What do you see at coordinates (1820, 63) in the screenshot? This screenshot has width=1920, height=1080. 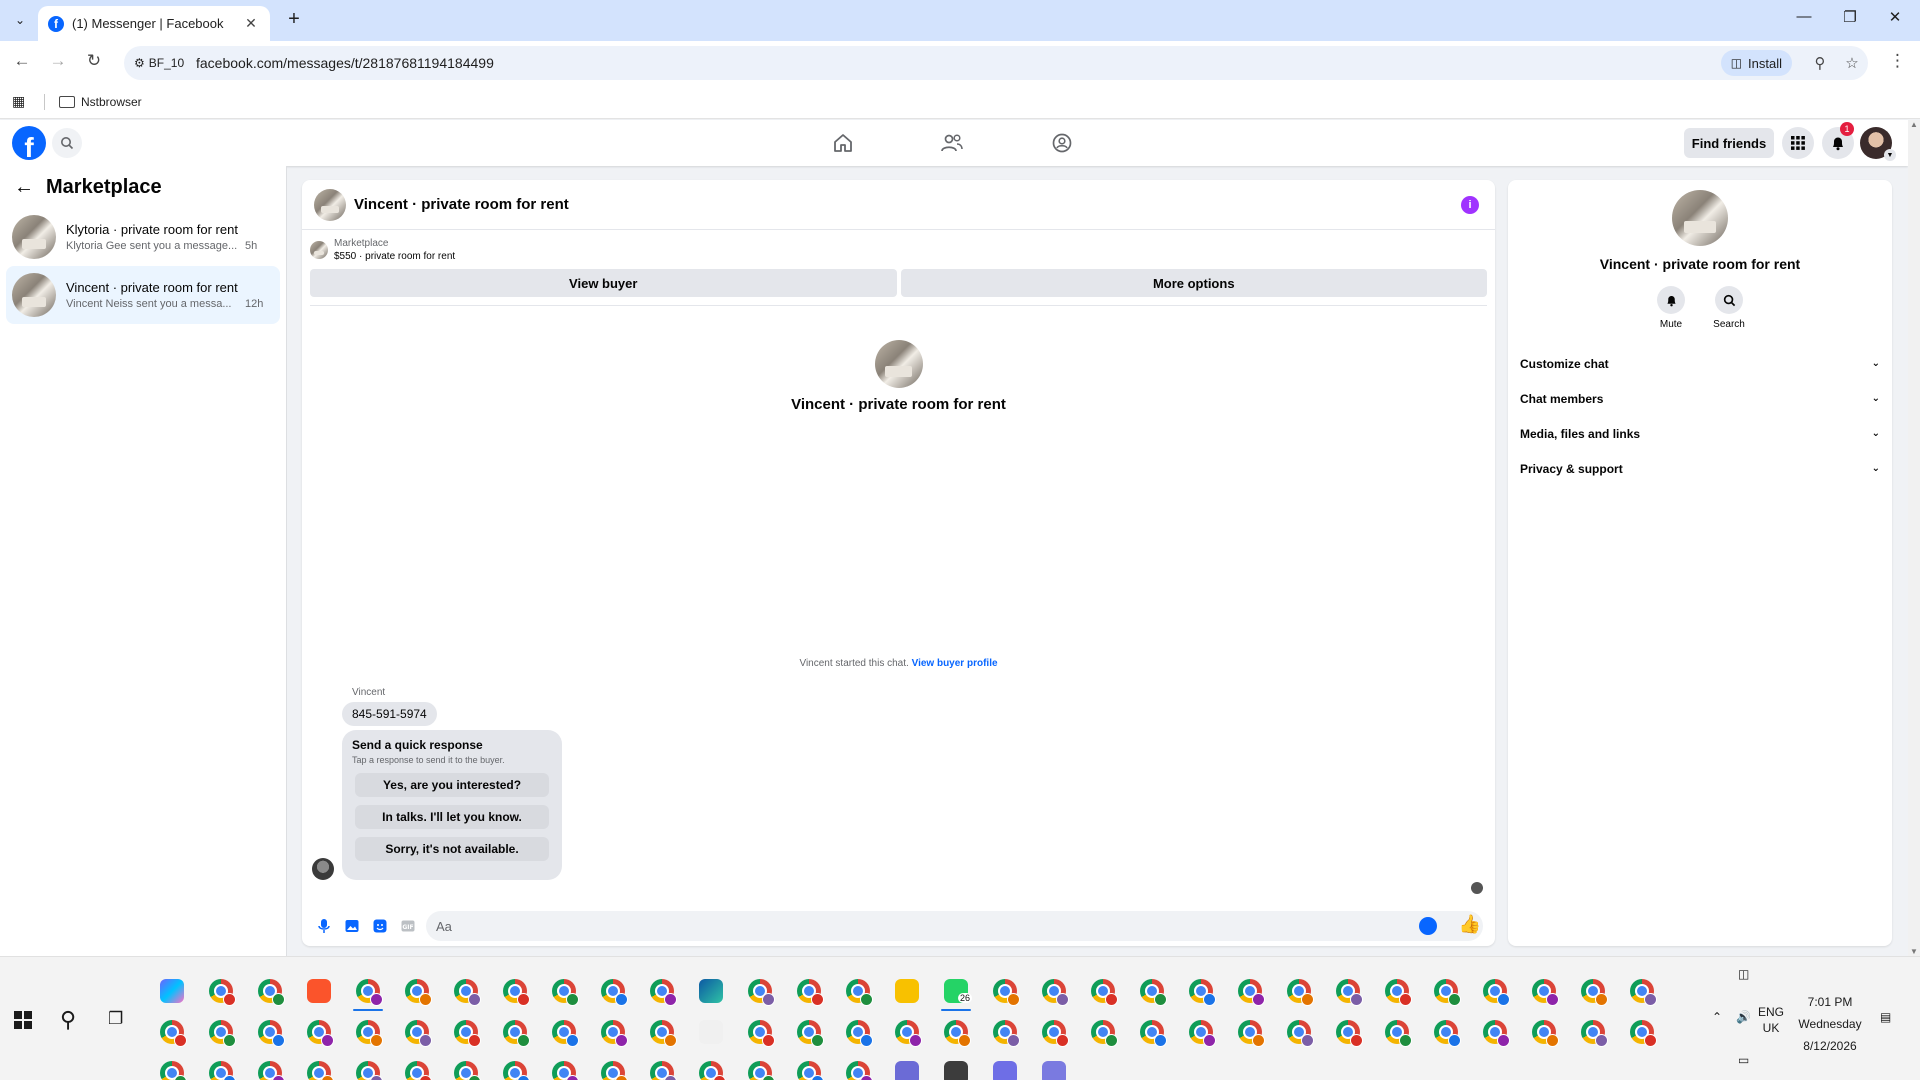 I see `zoom-icon: ⚲` at bounding box center [1820, 63].